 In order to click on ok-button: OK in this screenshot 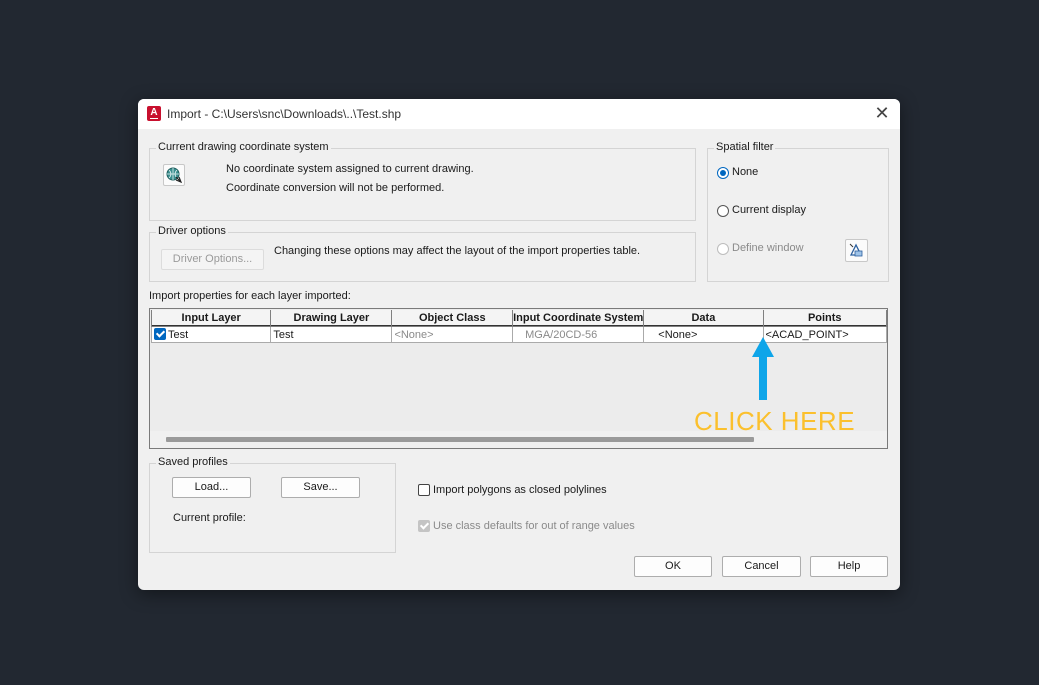, I will do `click(673, 566)`.